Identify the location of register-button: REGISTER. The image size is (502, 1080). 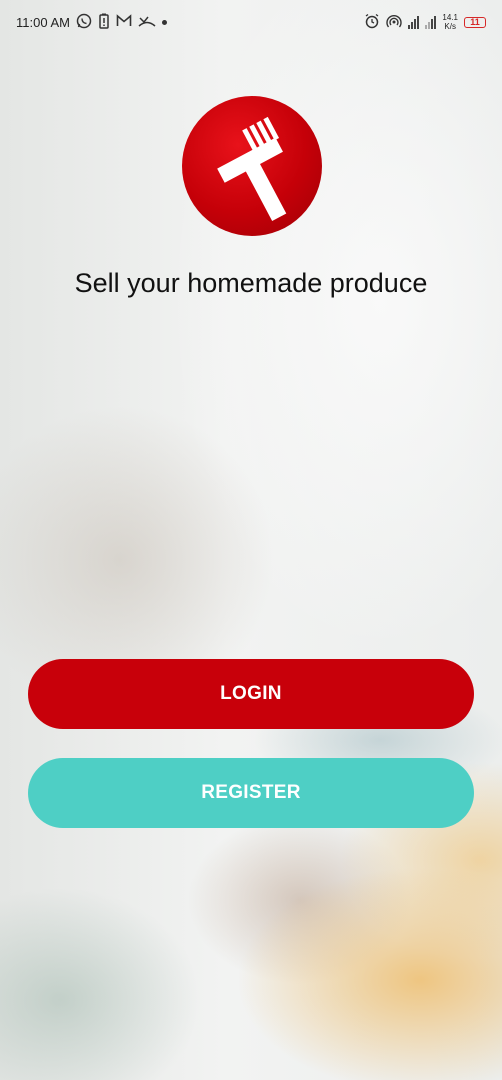
(251, 793).